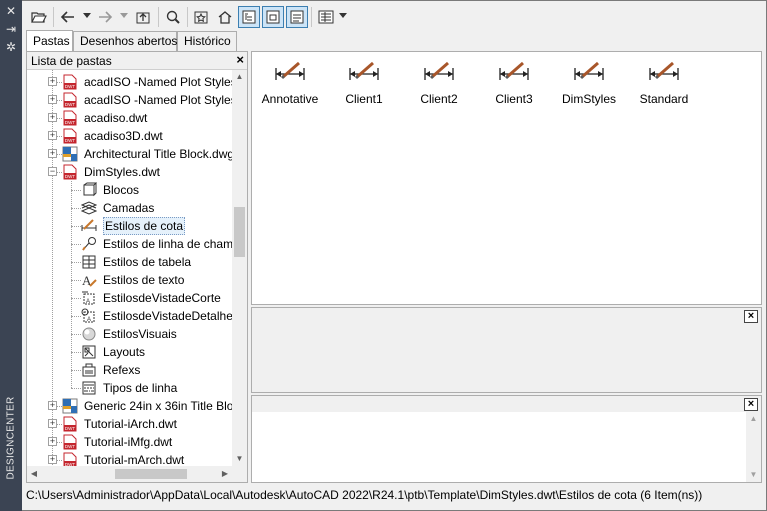 The width and height of the screenshot is (767, 511). What do you see at coordinates (122, 370) in the screenshot?
I see `tree-item-label: Refexs` at bounding box center [122, 370].